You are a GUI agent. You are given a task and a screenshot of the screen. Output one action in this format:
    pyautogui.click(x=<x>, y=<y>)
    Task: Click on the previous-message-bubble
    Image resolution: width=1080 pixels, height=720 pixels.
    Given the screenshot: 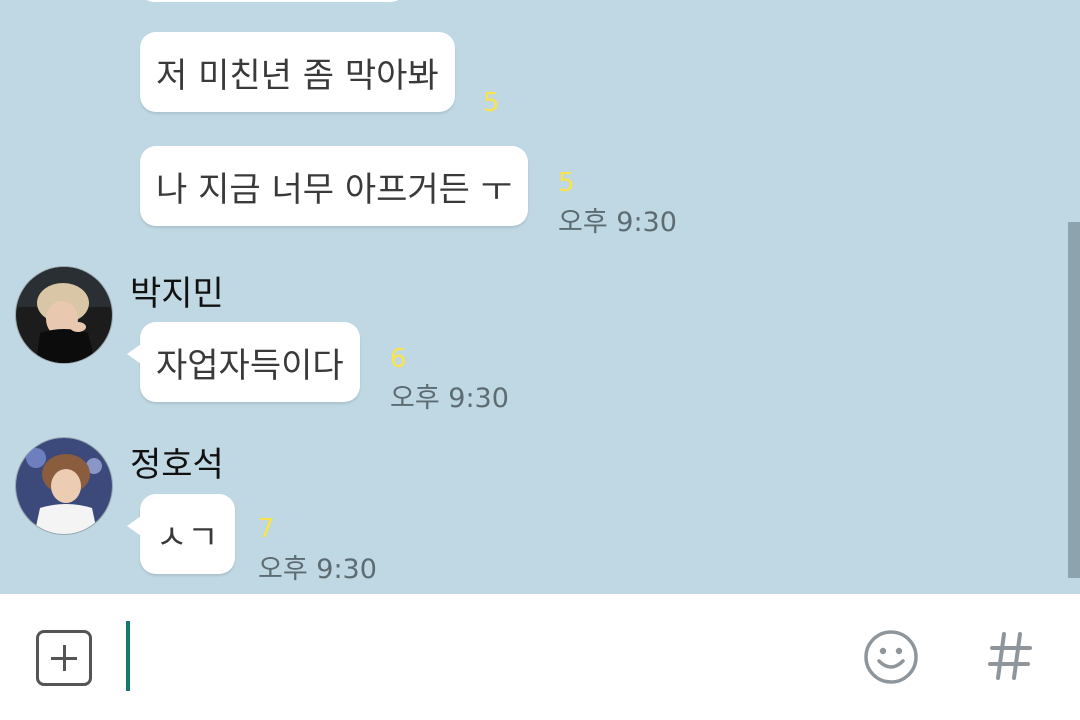 What is the action you would take?
    pyautogui.click(x=272, y=1)
    